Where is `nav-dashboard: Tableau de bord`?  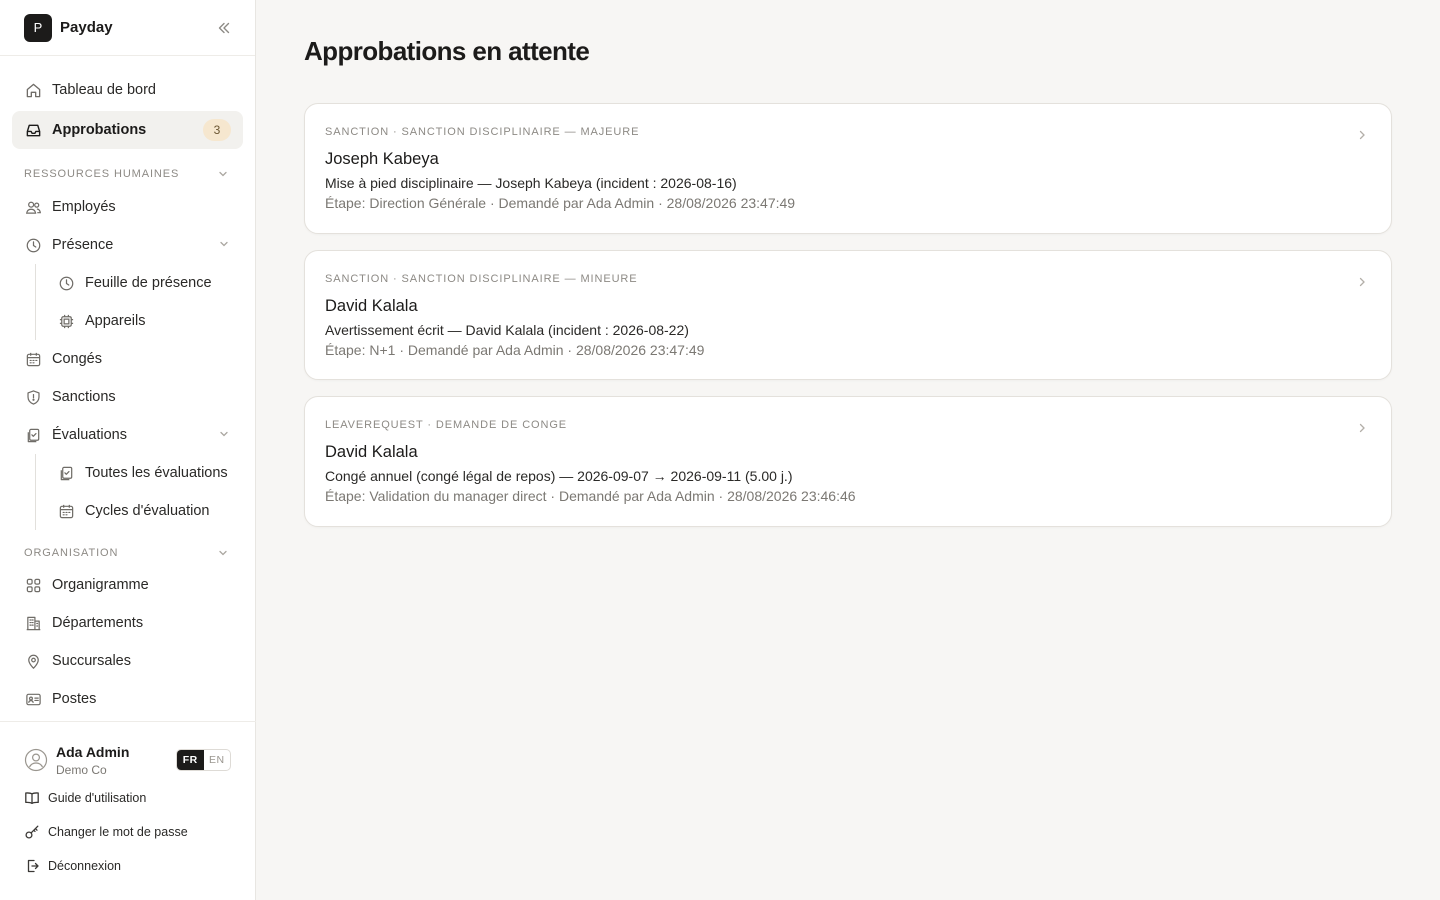 nav-dashboard: Tableau de bord is located at coordinates (127, 90).